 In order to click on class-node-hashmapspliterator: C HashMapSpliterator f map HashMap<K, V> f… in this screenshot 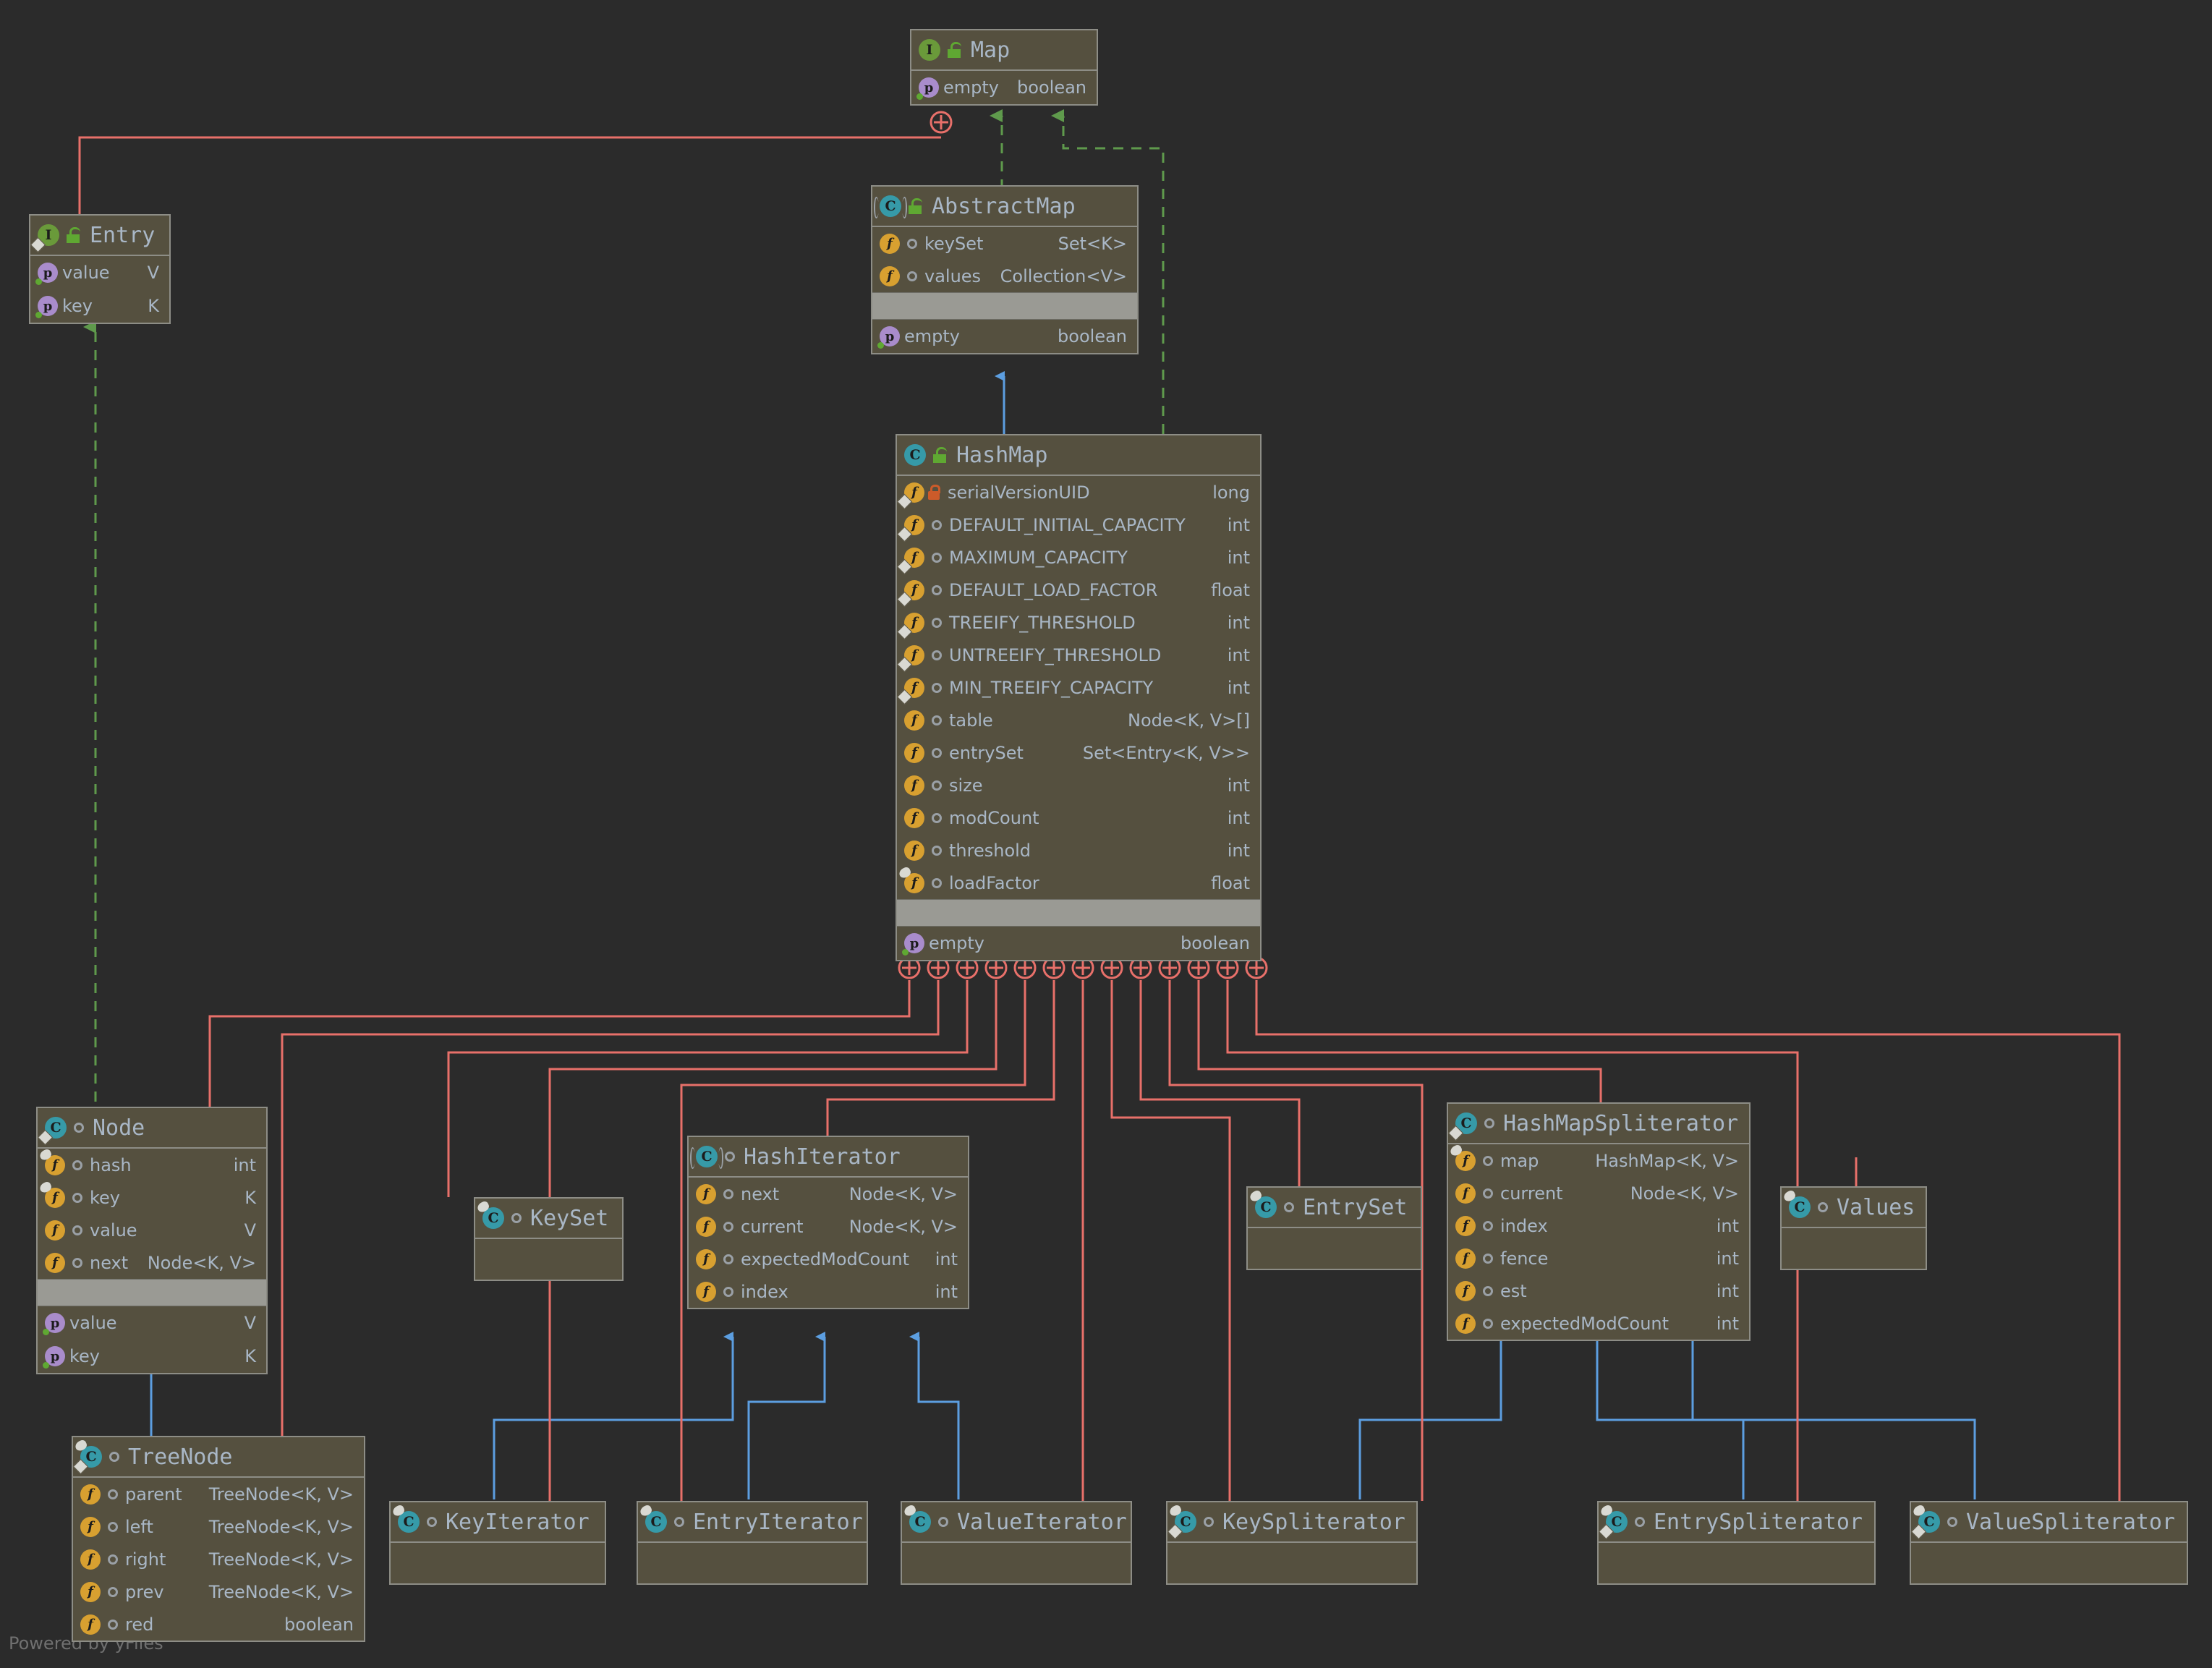, I will do `click(1599, 1221)`.